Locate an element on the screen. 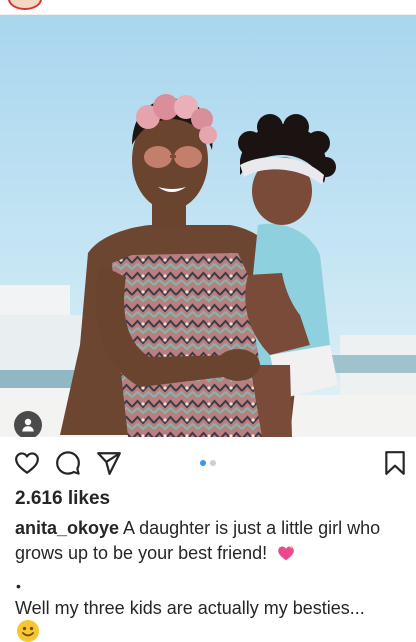 Image resolution: width=416 pixels, height=642 pixels. caption-username: anita_okoye is located at coordinates (67, 528).